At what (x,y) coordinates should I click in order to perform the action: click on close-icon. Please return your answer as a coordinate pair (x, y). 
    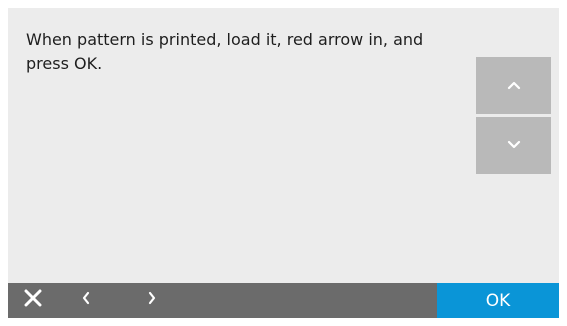
    Looking at the image, I should click on (33, 300).